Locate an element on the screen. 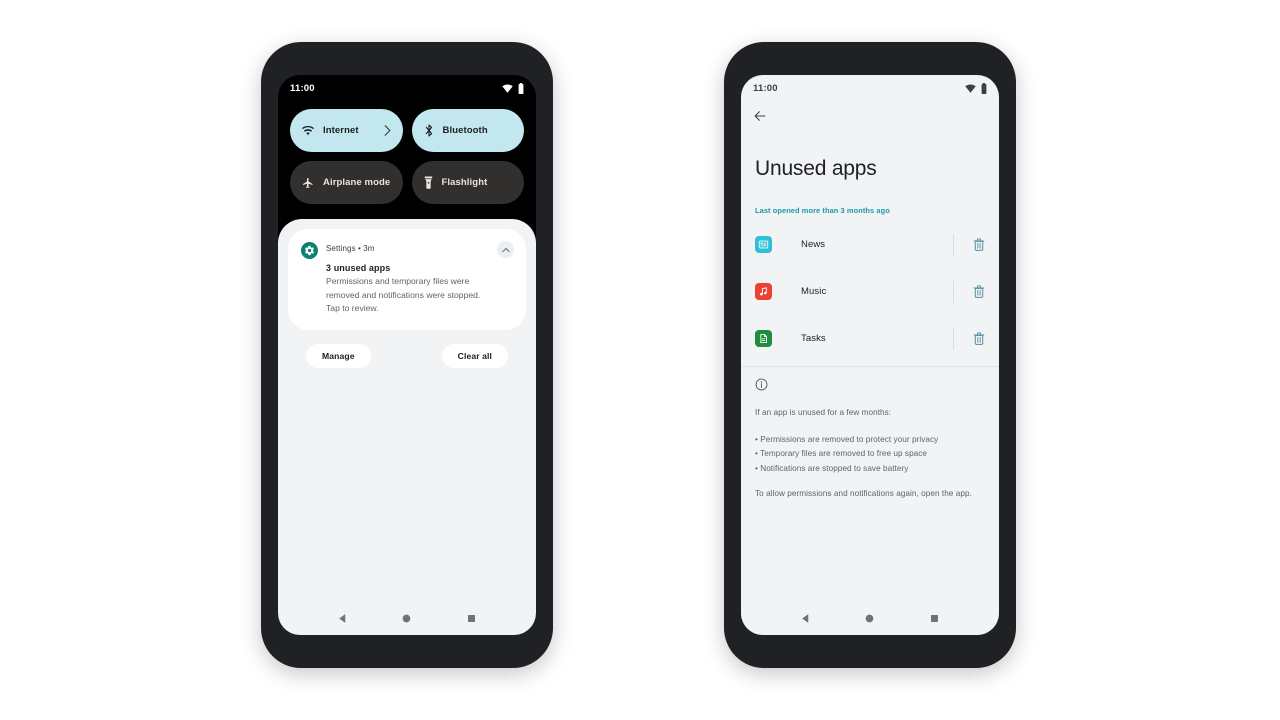 This screenshot has height=720, width=1280. chevron-right-icon is located at coordinates (387, 130).